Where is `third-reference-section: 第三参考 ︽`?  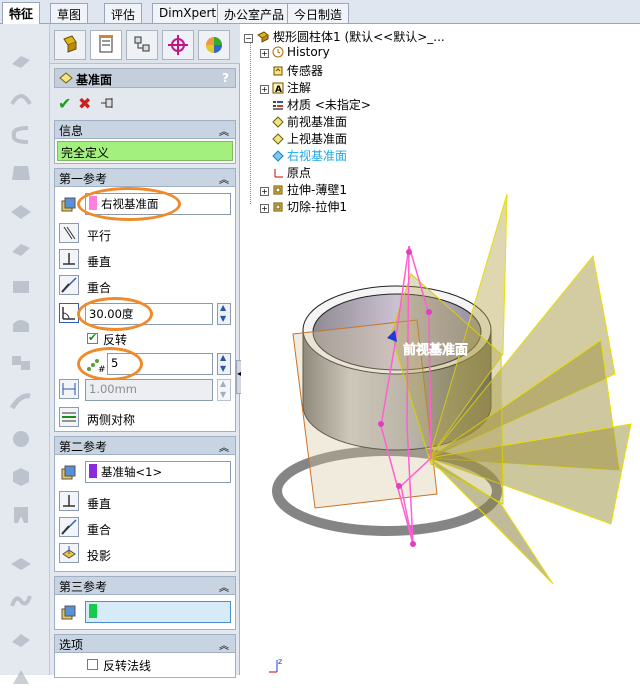
third-reference-section: 第三参考 ︽ is located at coordinates (145, 603).